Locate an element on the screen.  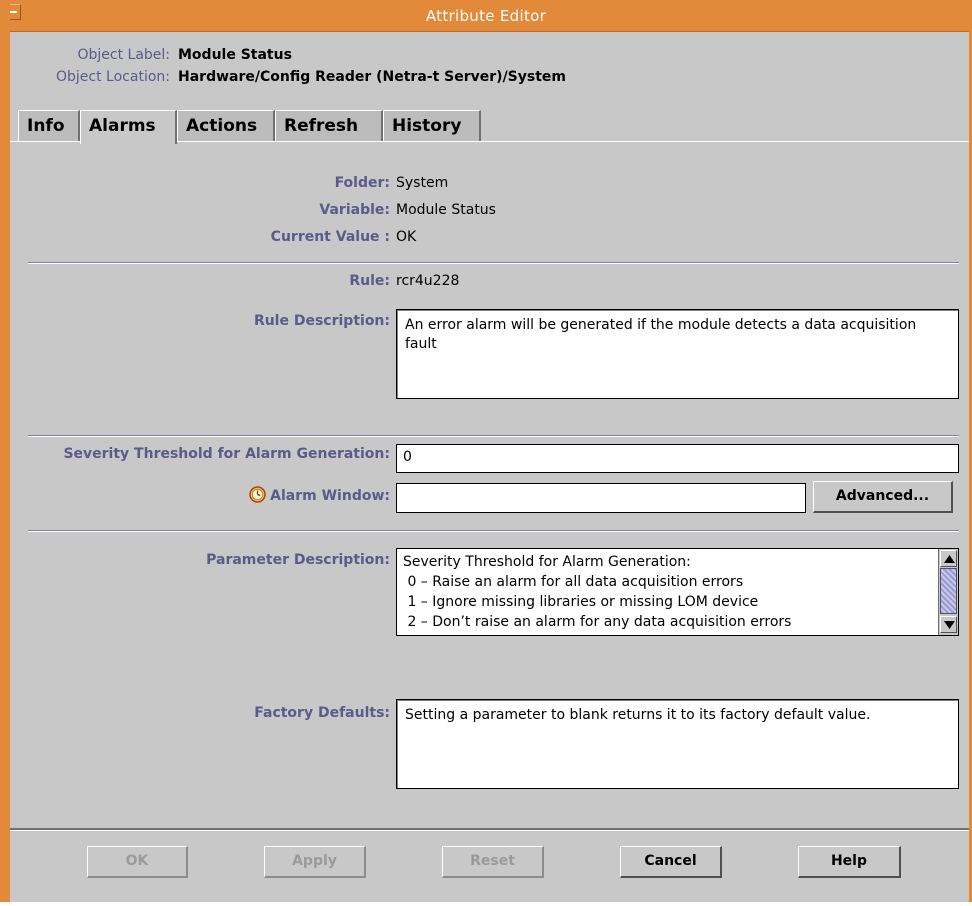
folder-label: Folder: is located at coordinates (362, 183).